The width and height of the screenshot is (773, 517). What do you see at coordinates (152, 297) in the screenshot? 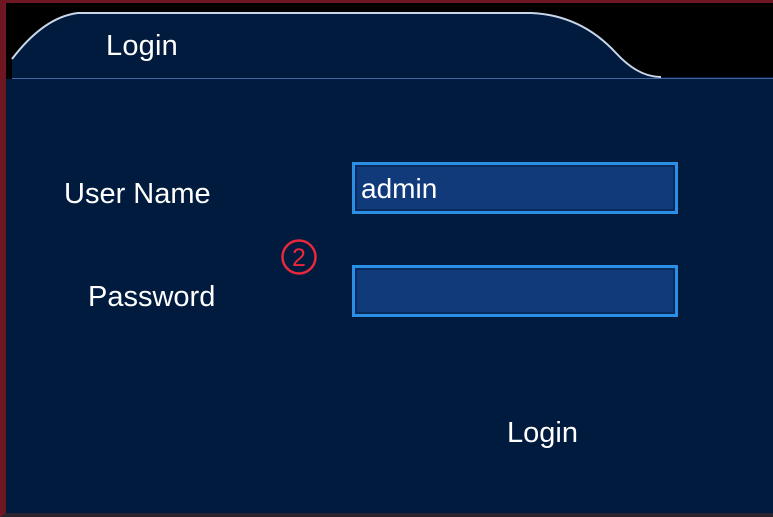
I see `password-label: Password` at bounding box center [152, 297].